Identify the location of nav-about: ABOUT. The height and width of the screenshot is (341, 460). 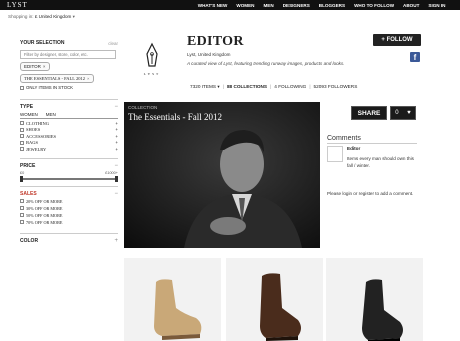
(411, 5).